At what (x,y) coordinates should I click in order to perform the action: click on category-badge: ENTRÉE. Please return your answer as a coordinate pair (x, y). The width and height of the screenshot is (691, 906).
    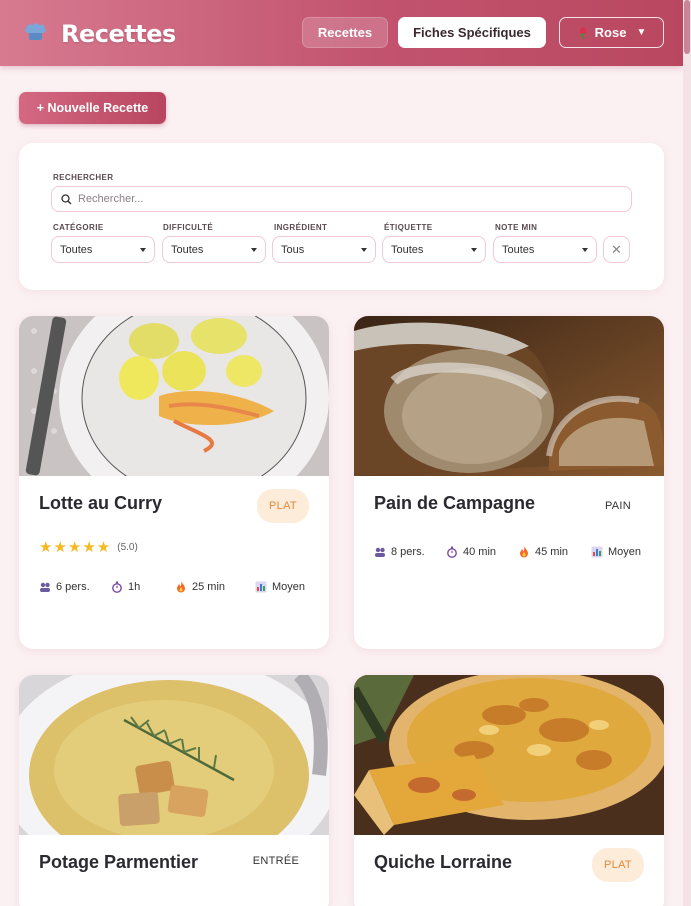
    Looking at the image, I should click on (276, 861).